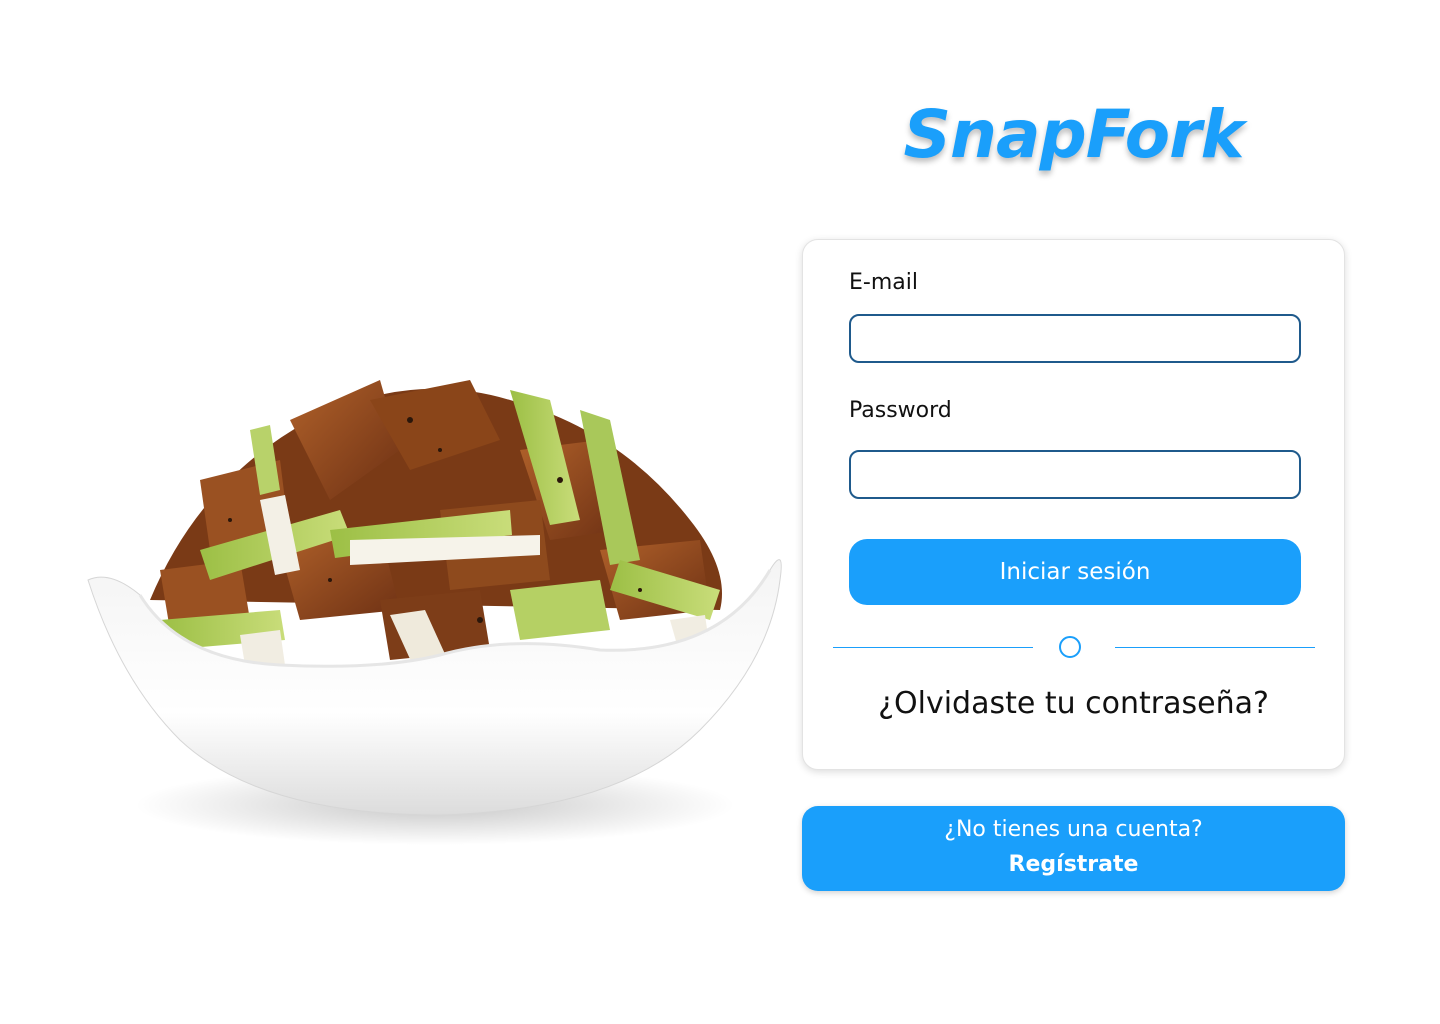  I want to click on login-button: Iniciar sesión, so click(1075, 572).